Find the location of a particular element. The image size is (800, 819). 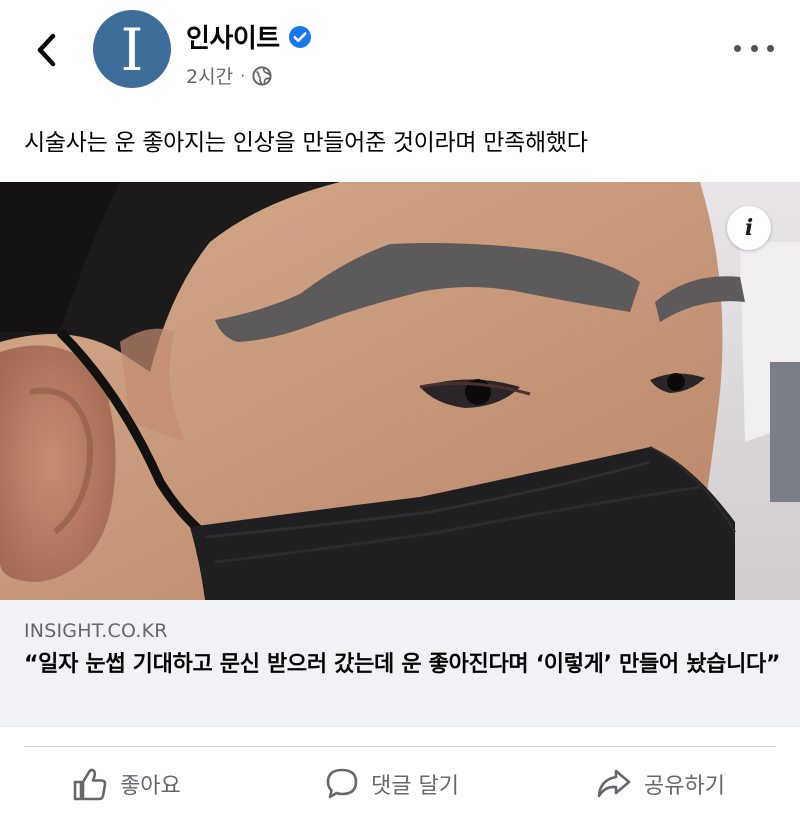

back-button is located at coordinates (46, 50).